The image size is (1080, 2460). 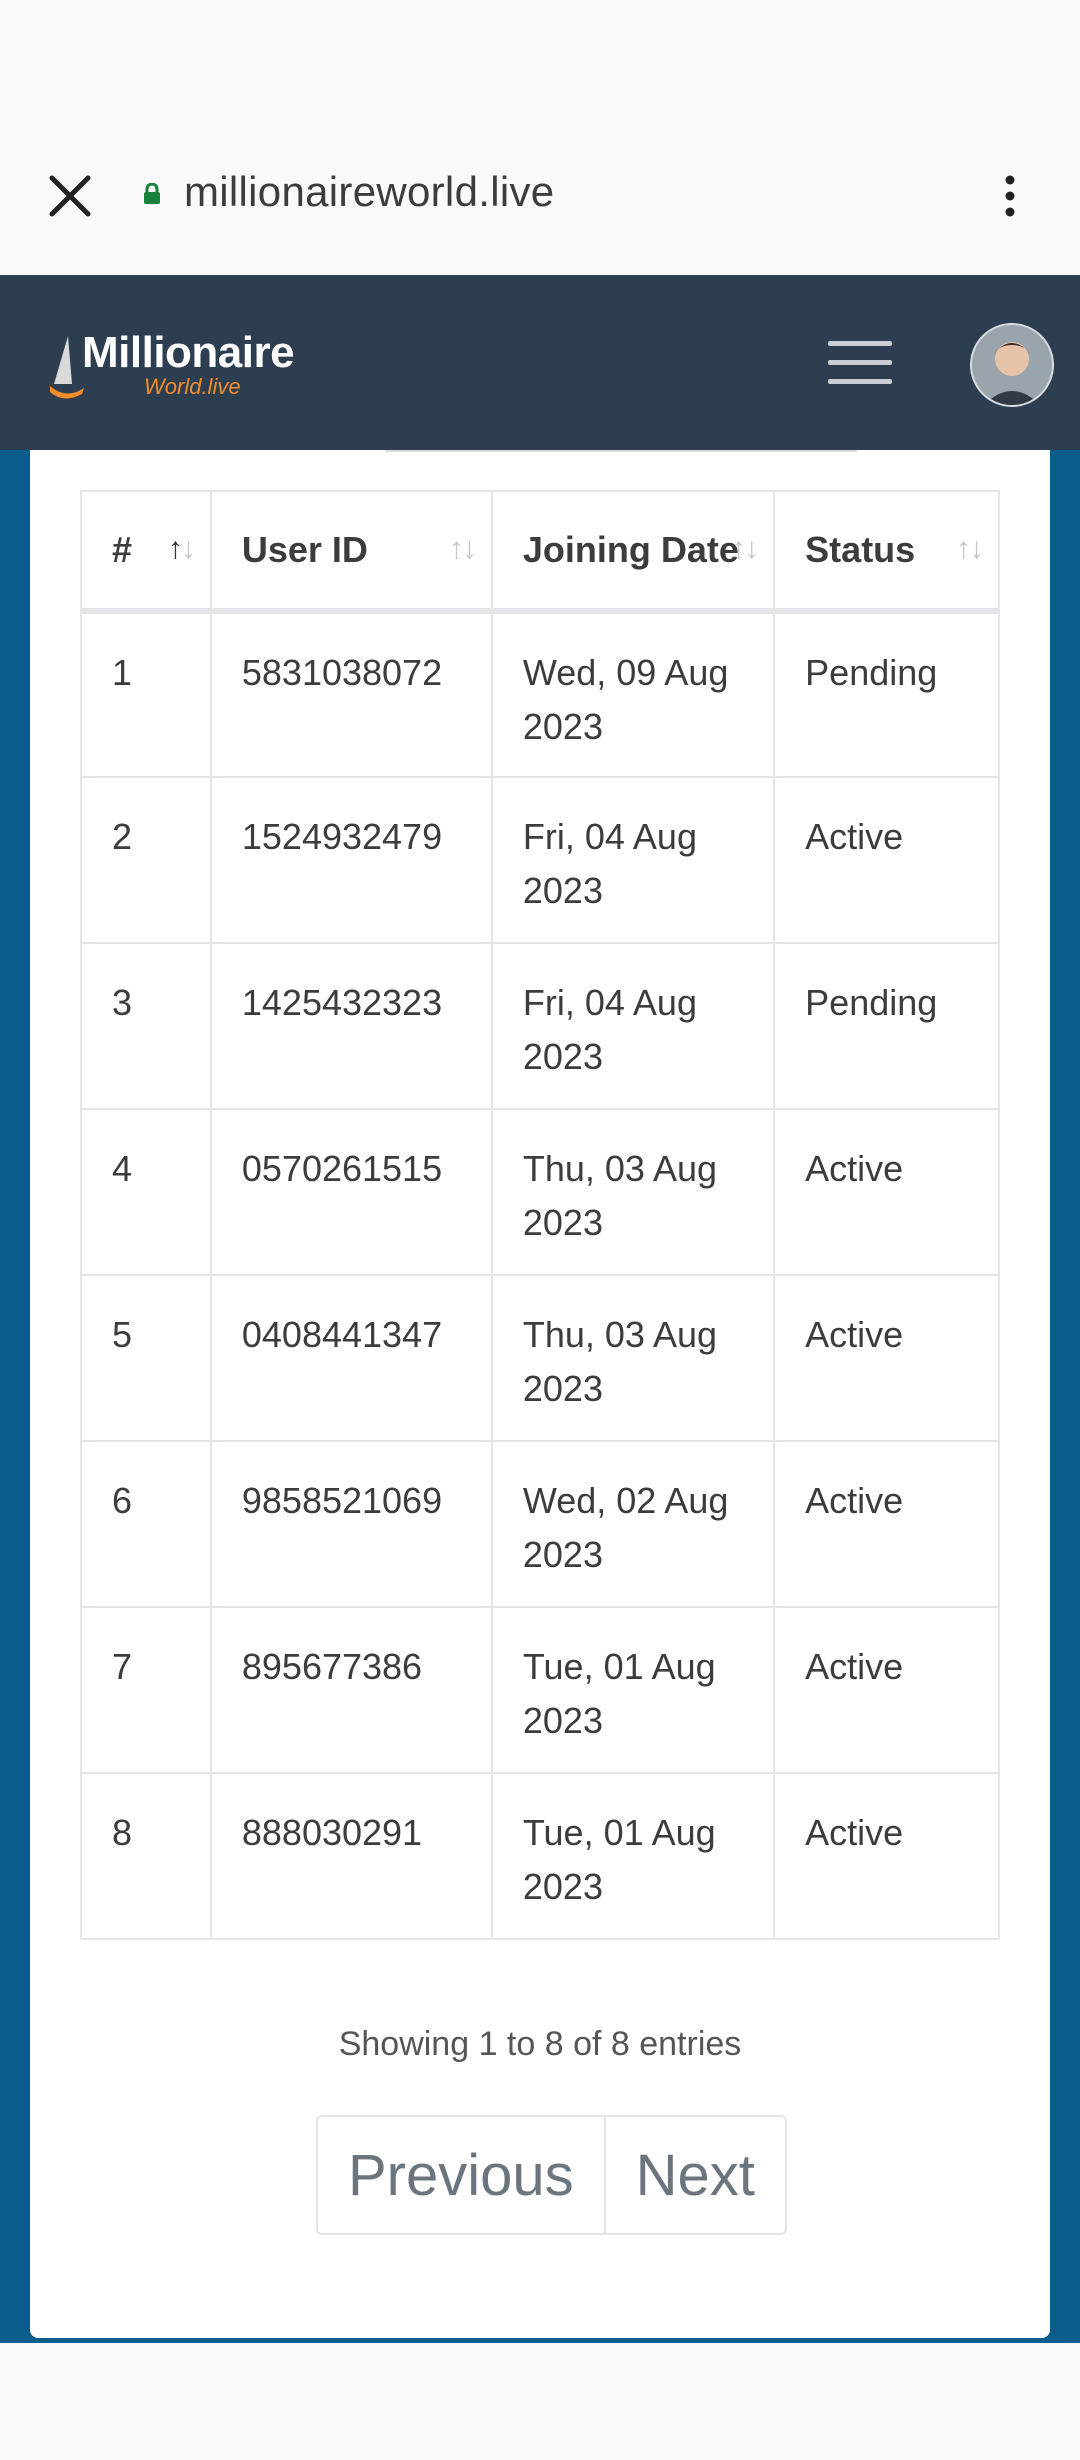 I want to click on row-number: 7, so click(x=146, y=1690).